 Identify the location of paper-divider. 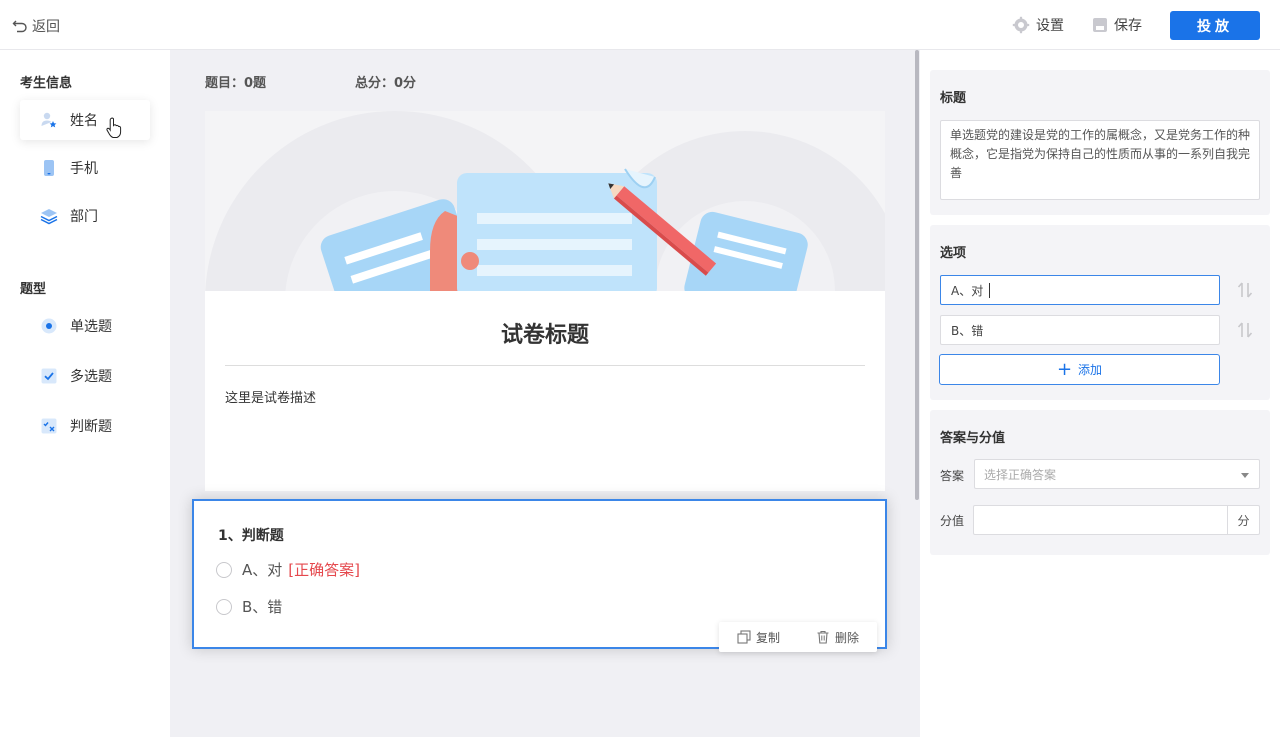
(545, 365).